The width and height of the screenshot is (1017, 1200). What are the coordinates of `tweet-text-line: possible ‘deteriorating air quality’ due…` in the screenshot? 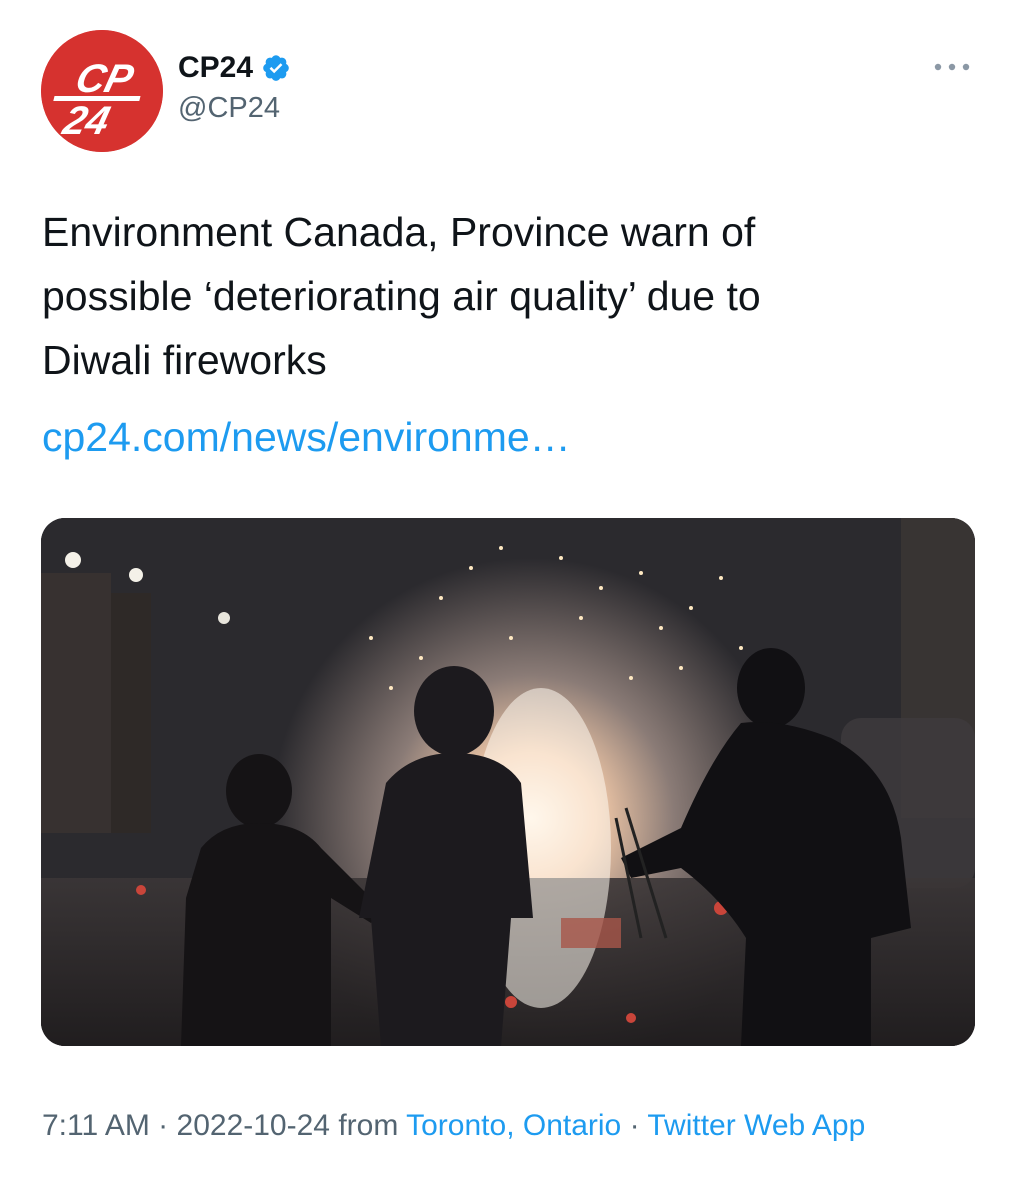 It's located at (401, 296).